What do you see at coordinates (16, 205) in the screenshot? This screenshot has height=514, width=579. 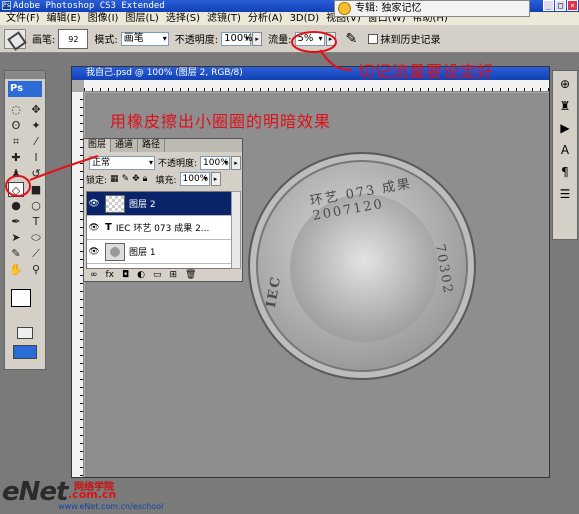 I see `blur-icon: ●` at bounding box center [16, 205].